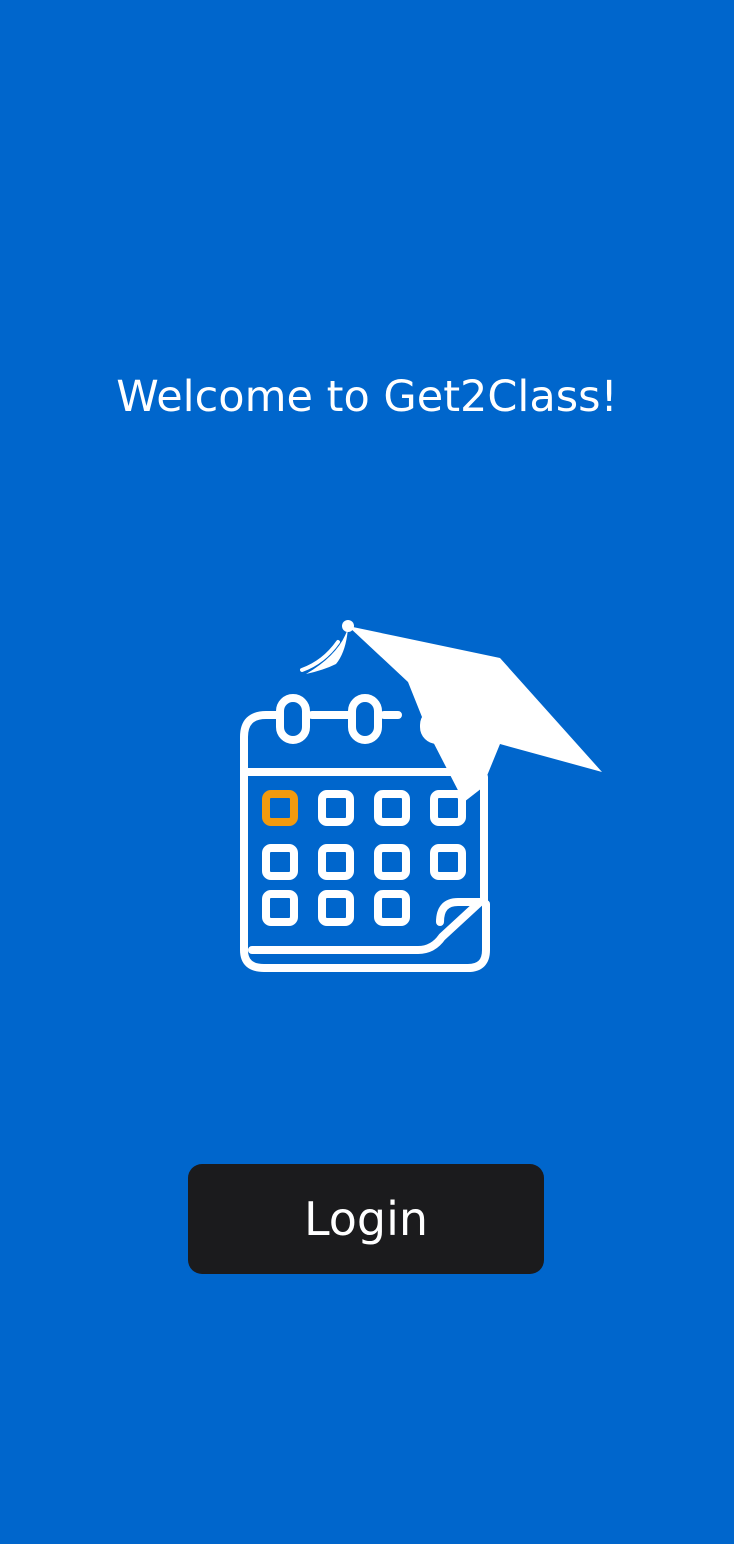  What do you see at coordinates (367, 397) in the screenshot?
I see `welcome-title: Welcome to Get2Class!` at bounding box center [367, 397].